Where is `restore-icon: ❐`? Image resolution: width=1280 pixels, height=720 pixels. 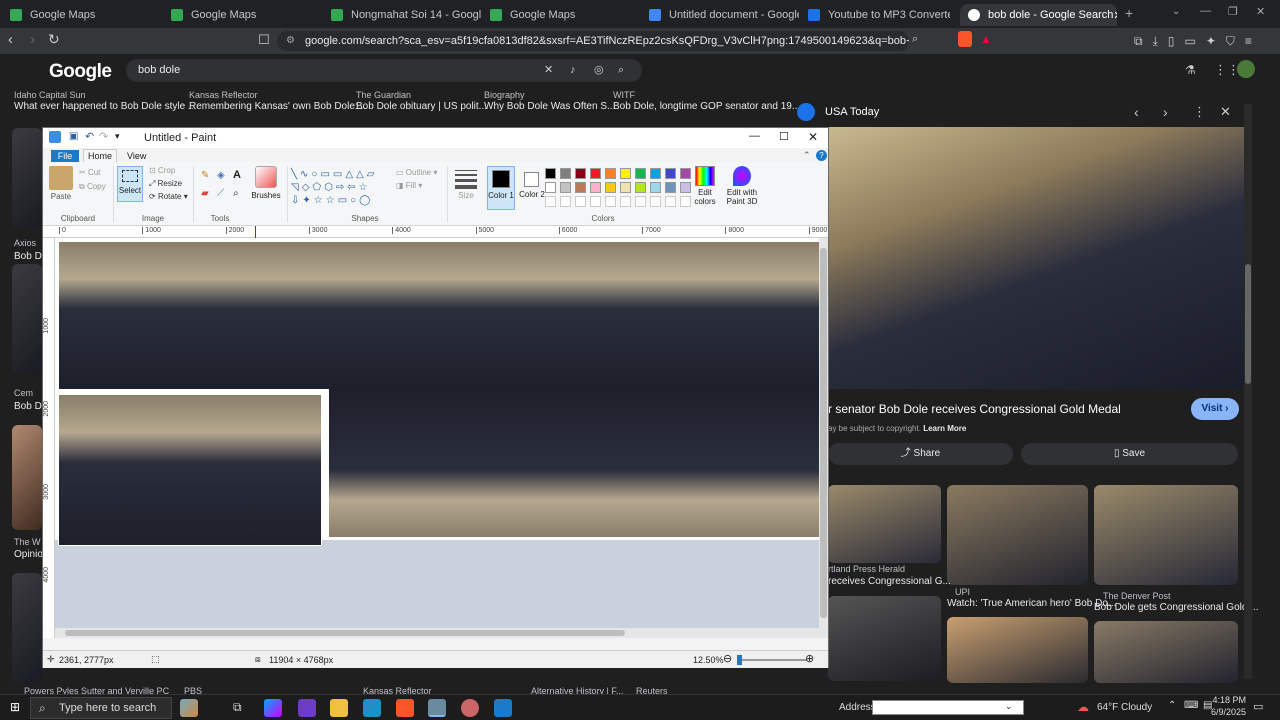 restore-icon: ❐ is located at coordinates (1233, 11).